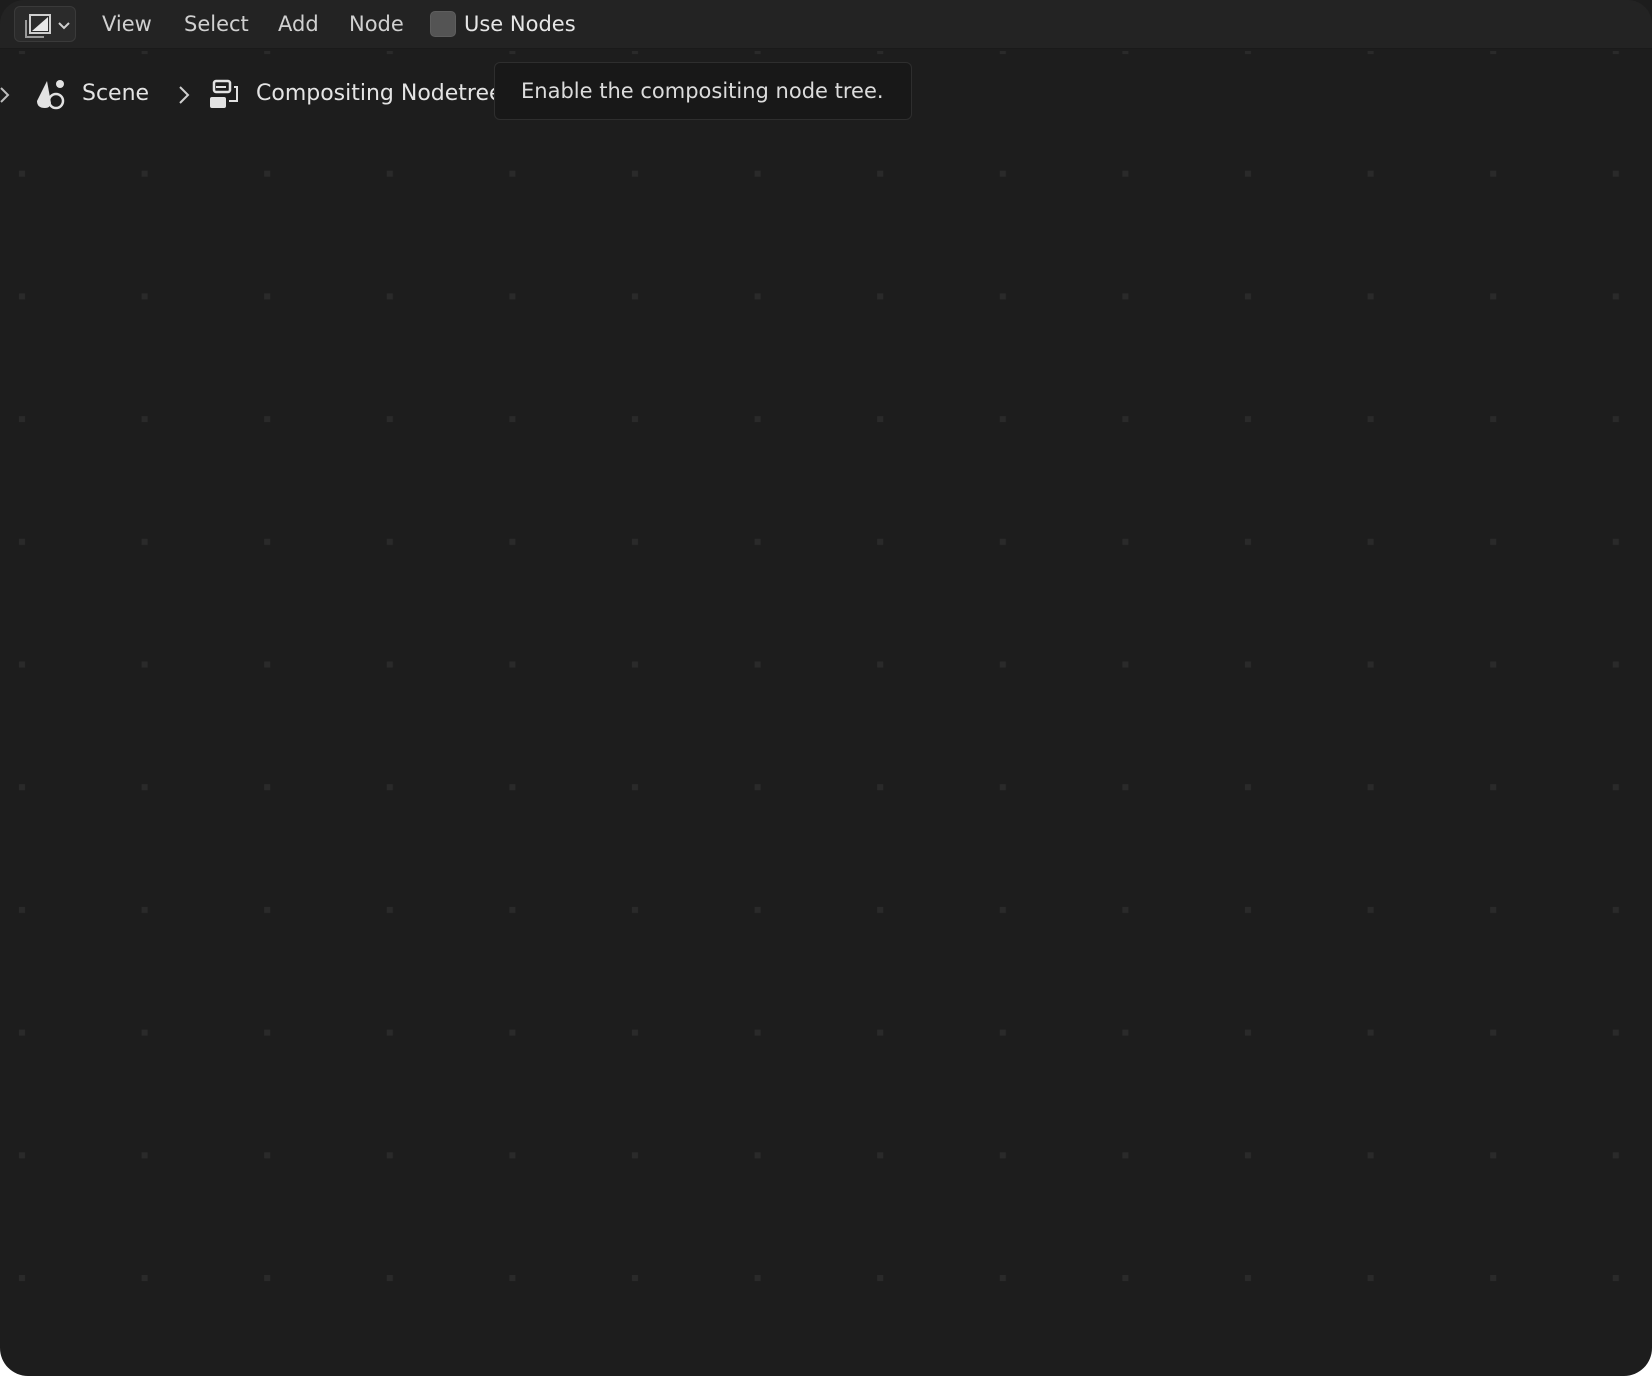  I want to click on tooltip: Enable the compositing node tree., so click(703, 91).